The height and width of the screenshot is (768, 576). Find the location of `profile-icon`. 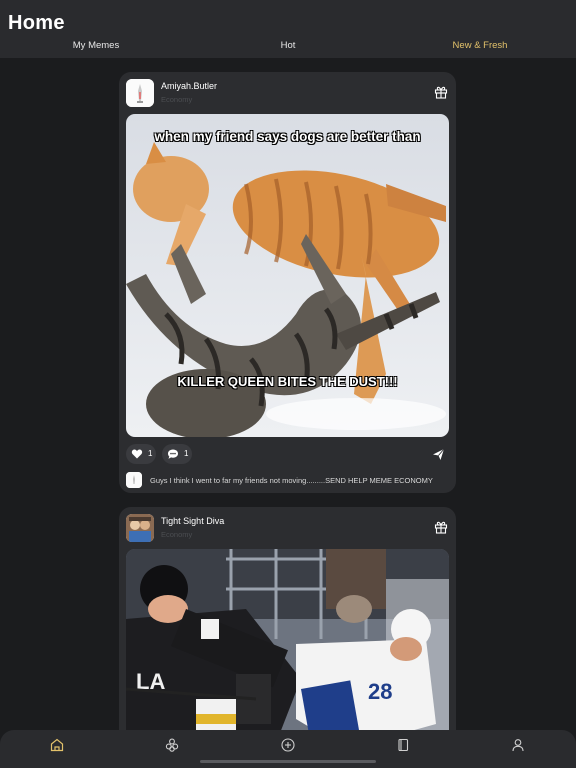

profile-icon is located at coordinates (518, 745).